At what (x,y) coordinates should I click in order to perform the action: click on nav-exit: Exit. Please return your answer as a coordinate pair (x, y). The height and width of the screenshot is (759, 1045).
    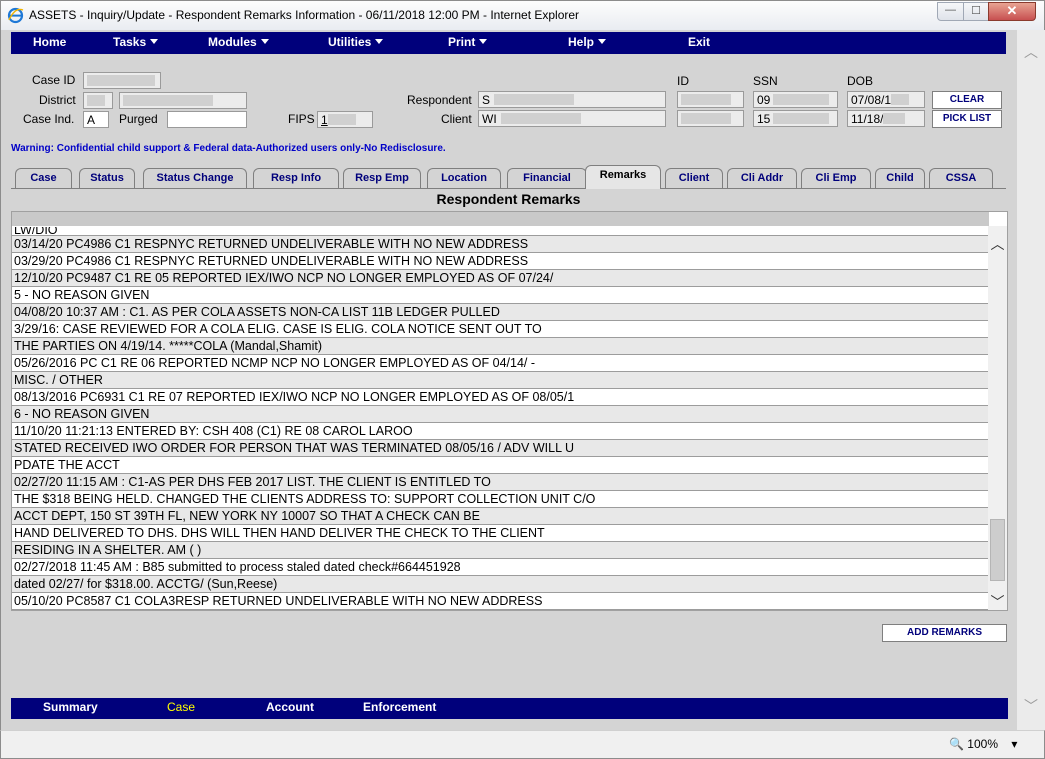
    Looking at the image, I should click on (699, 42).